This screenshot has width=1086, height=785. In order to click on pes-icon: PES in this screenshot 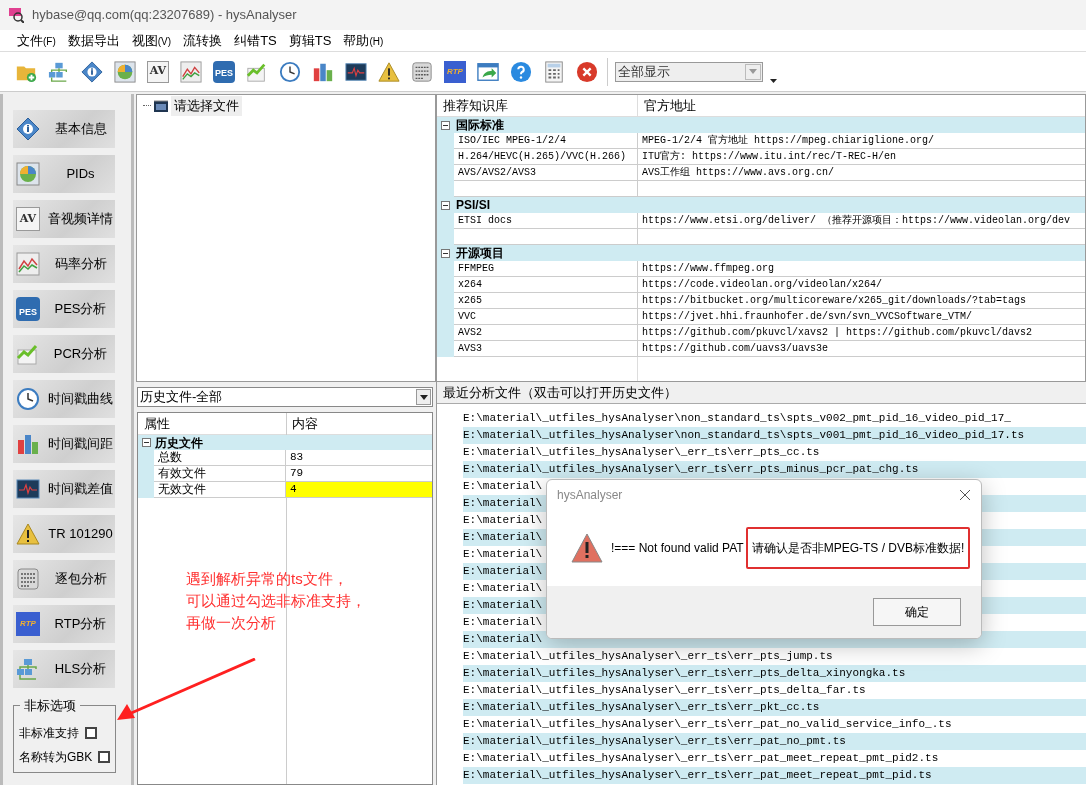, I will do `click(28, 309)`.